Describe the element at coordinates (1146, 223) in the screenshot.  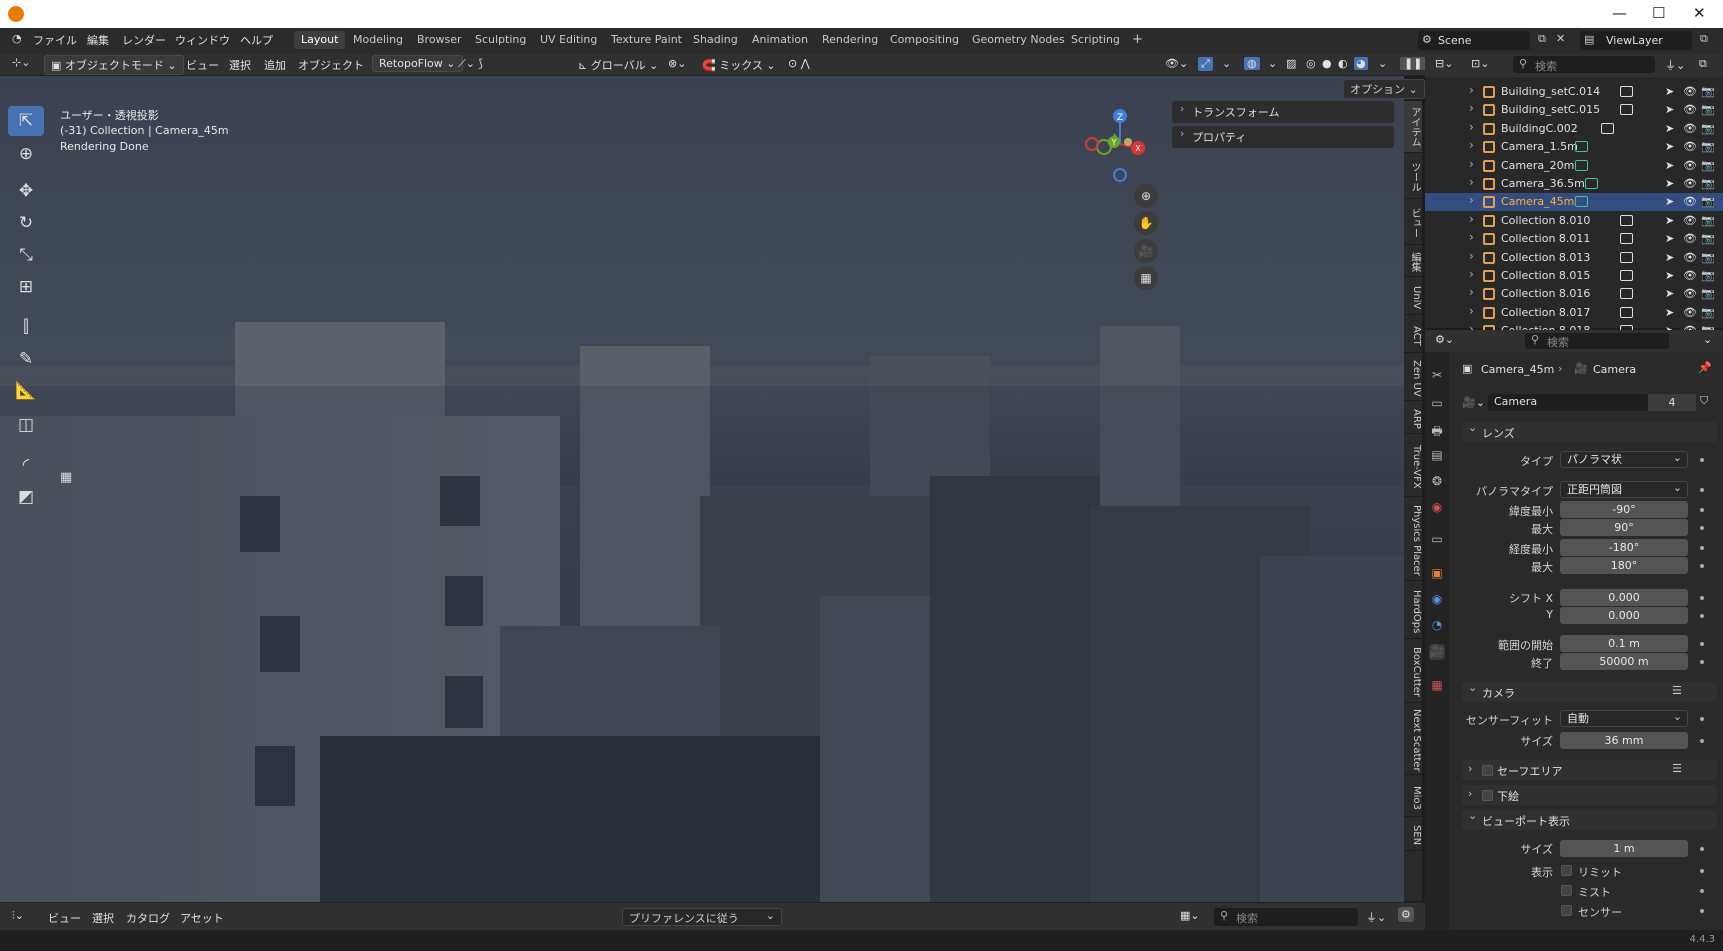
I see `pan-hand-icon: ✋` at that location.